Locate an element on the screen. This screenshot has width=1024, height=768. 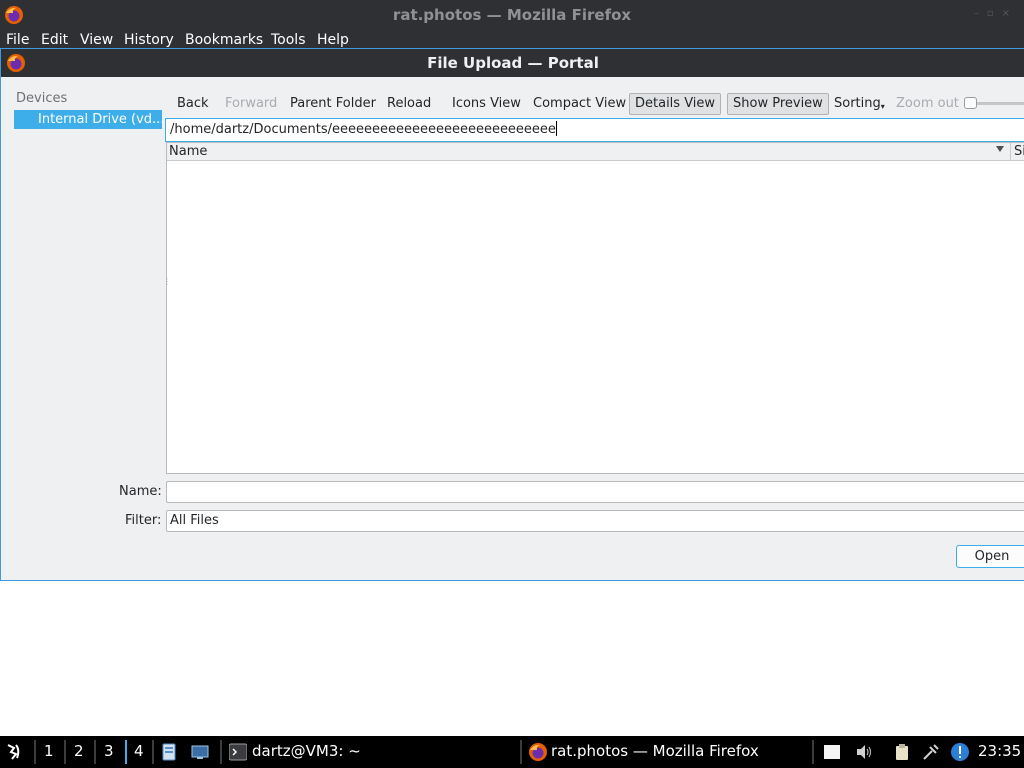
menu-tools: Tools is located at coordinates (288, 40).